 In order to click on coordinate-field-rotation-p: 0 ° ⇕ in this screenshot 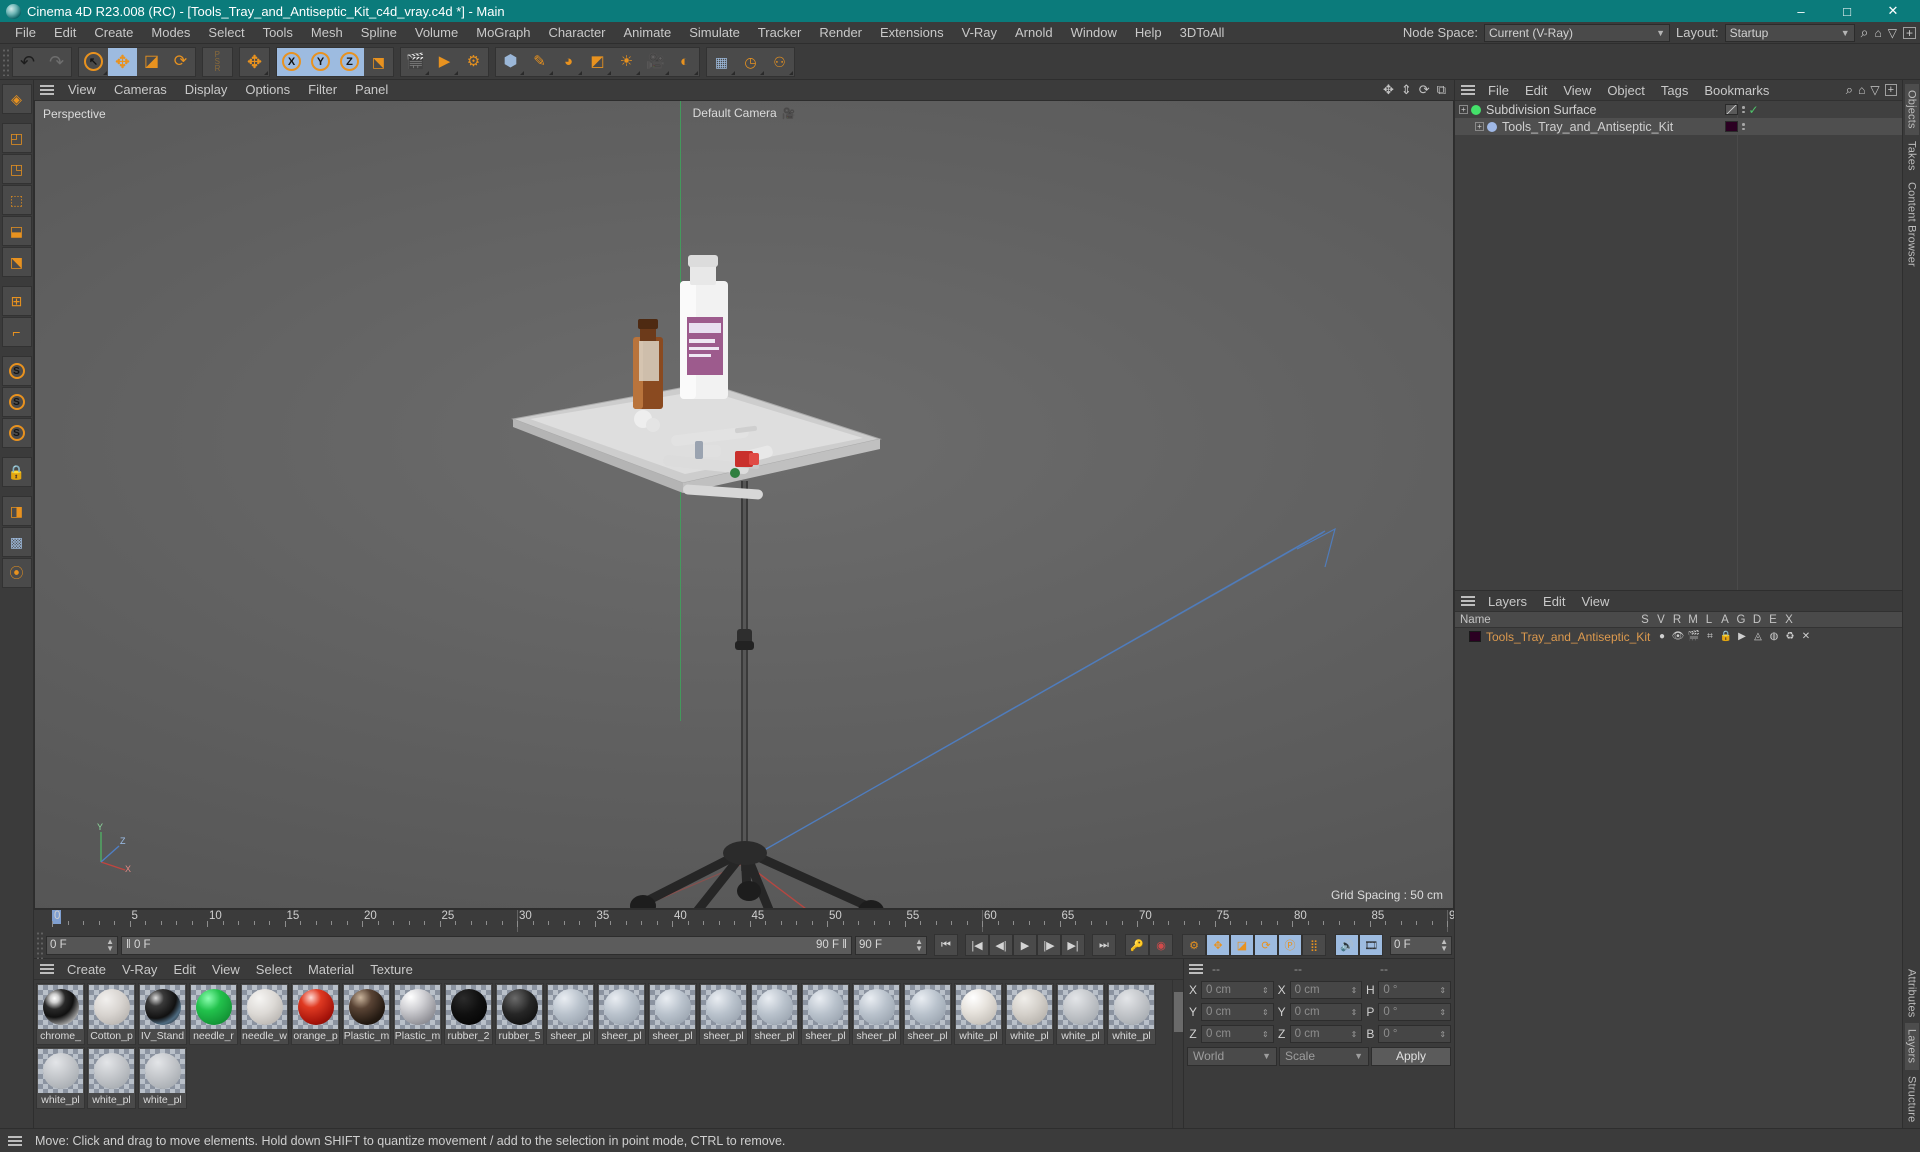, I will do `click(1415, 1012)`.